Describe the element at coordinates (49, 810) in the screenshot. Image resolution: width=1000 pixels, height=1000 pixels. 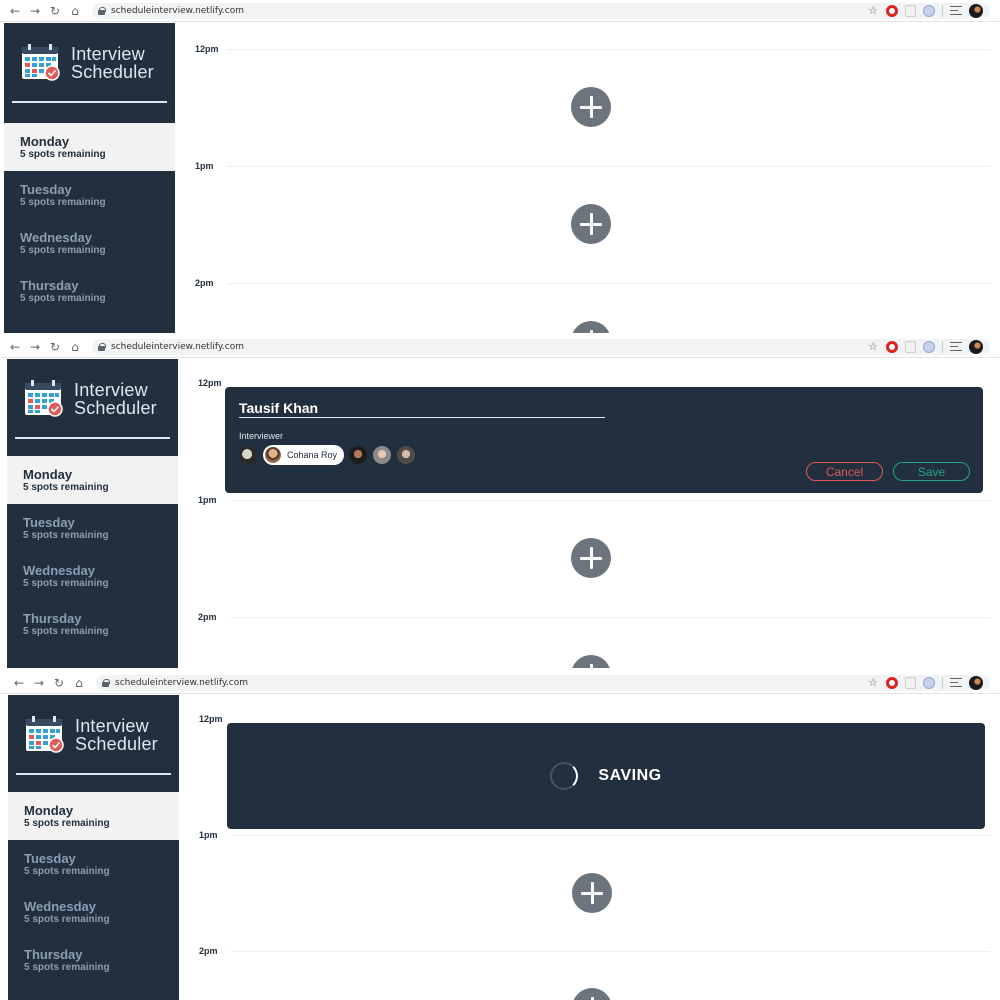
I see `day-name: Monday` at that location.